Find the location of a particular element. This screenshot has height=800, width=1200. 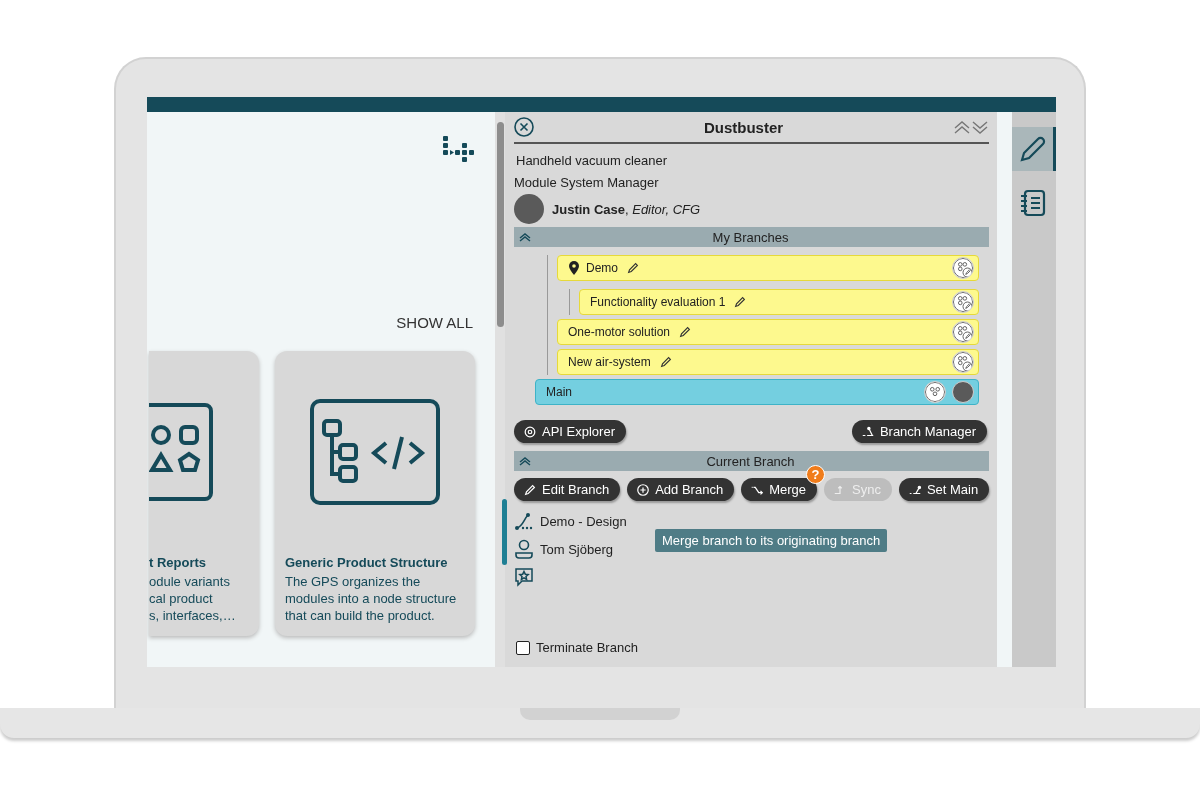

branch-item: Demo is located at coordinates (768, 268).